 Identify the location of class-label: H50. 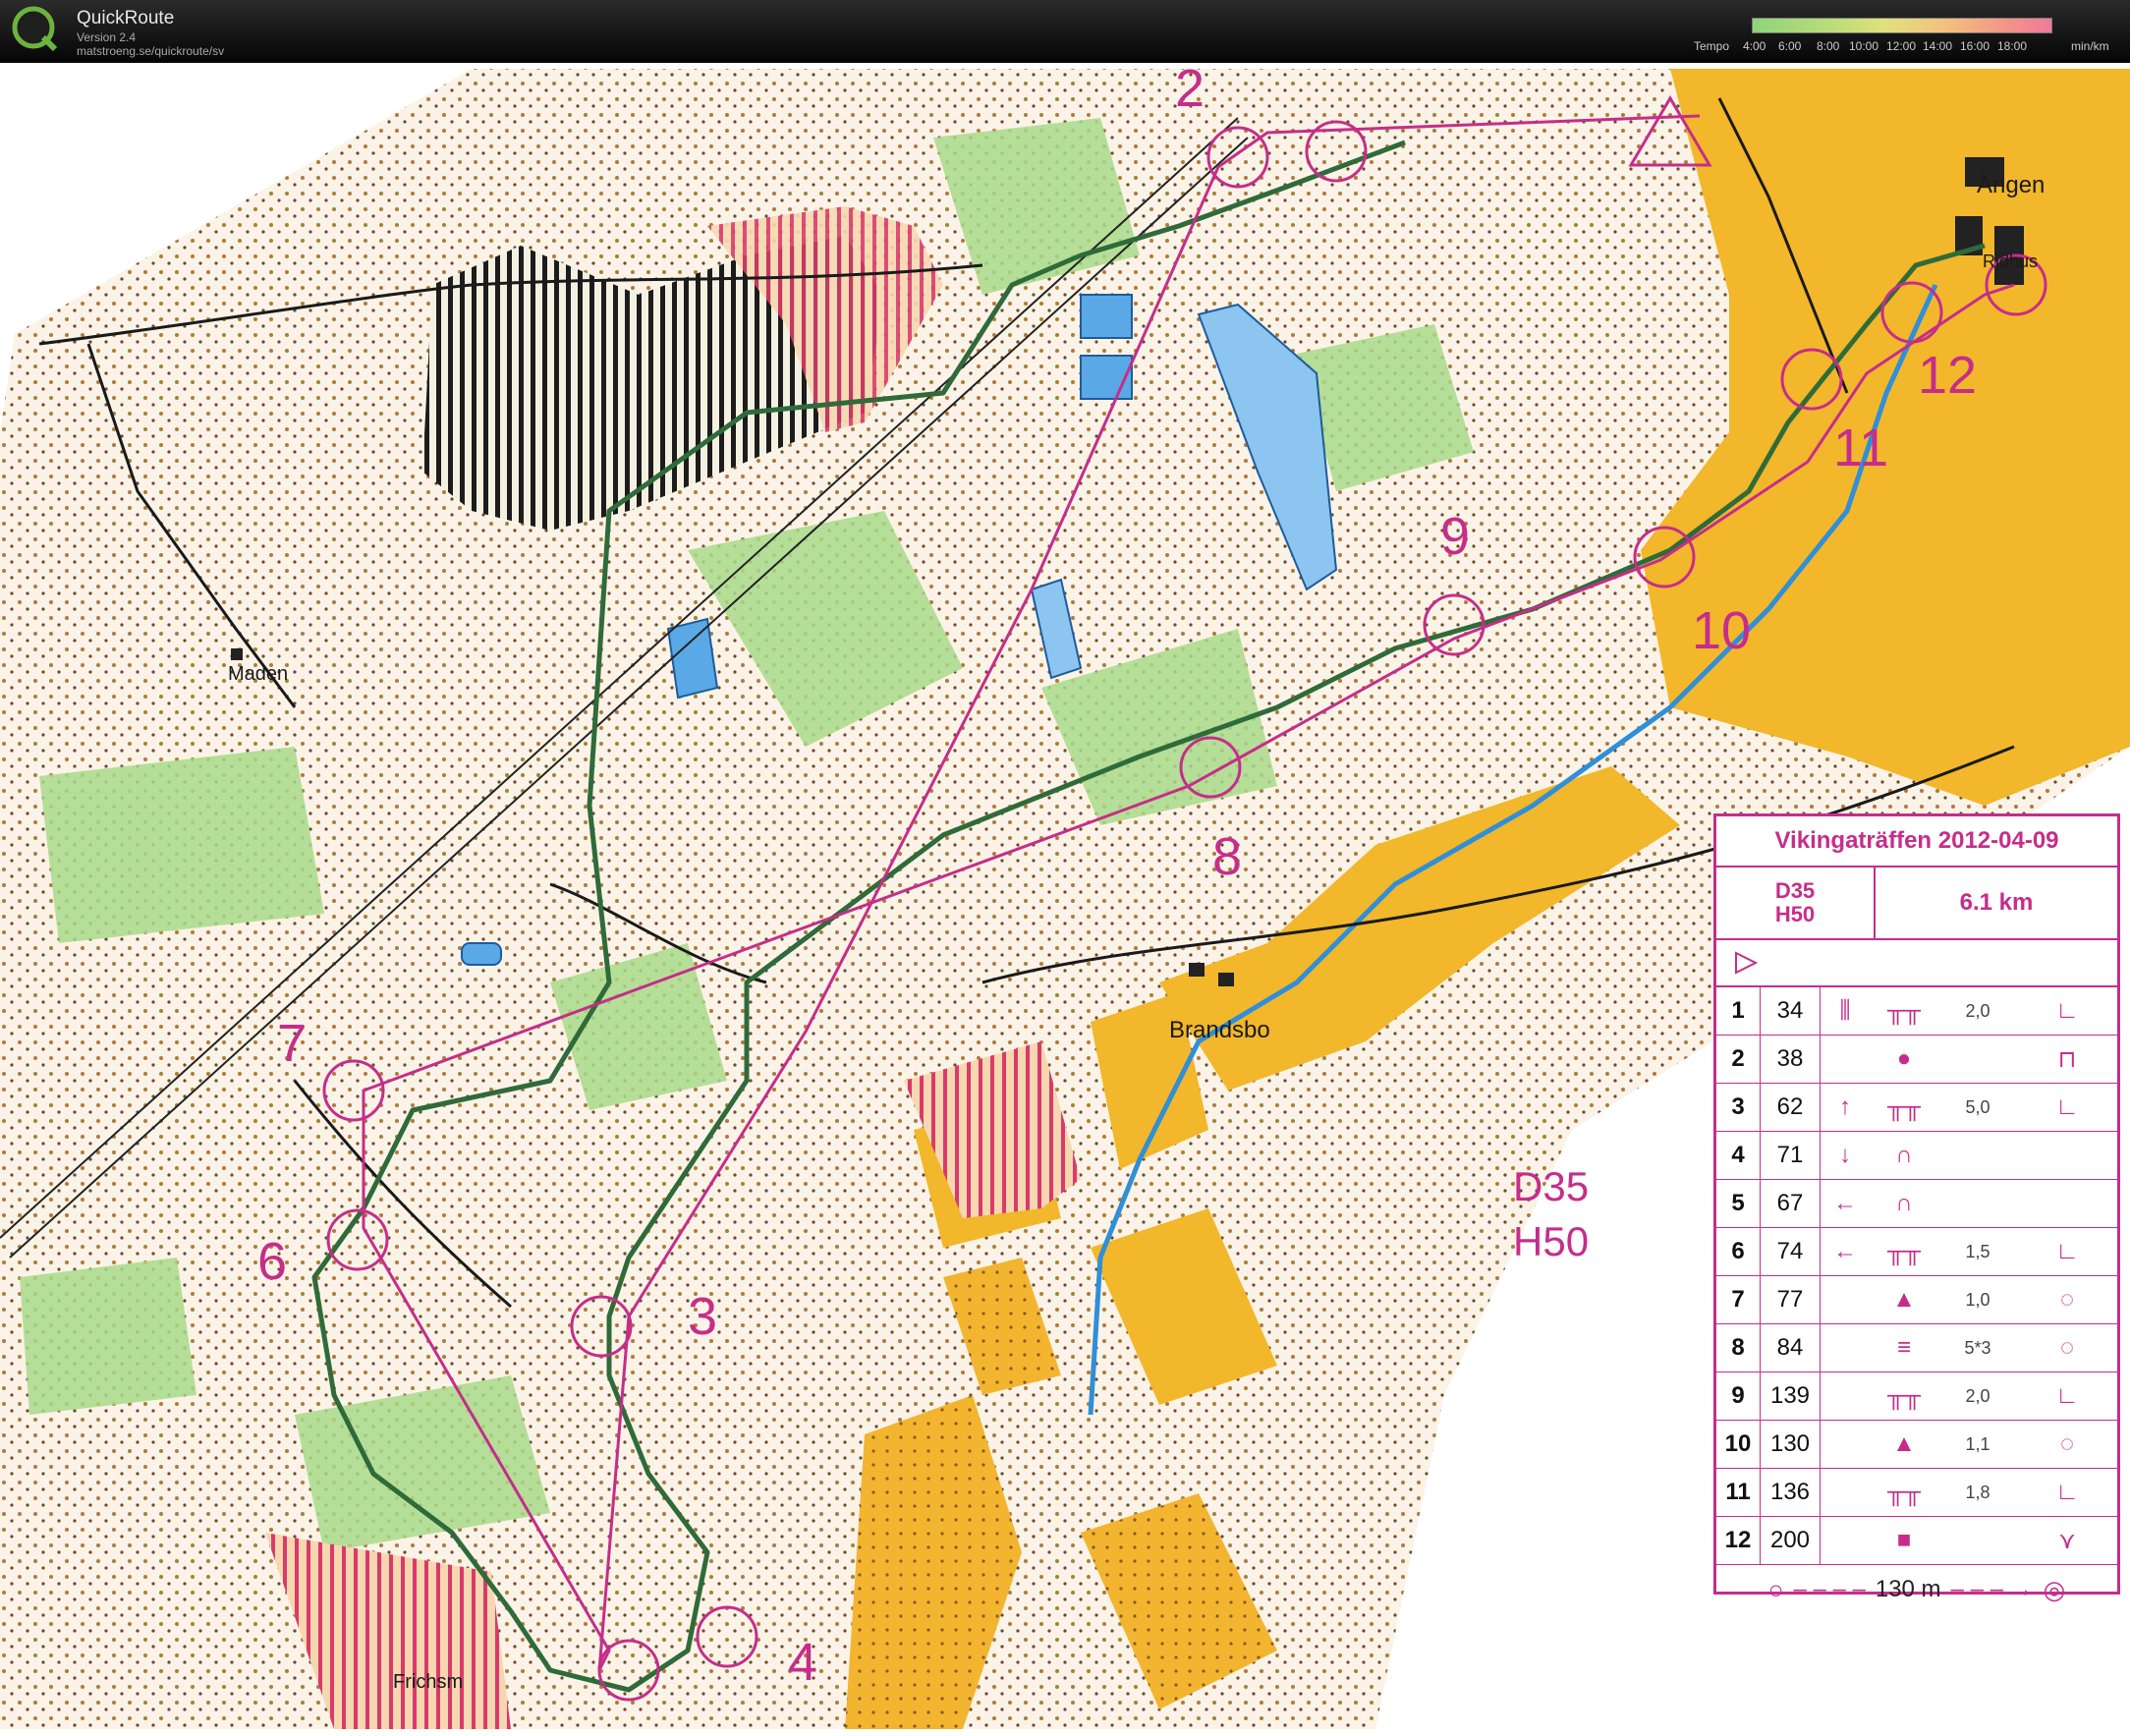
(1551, 1241).